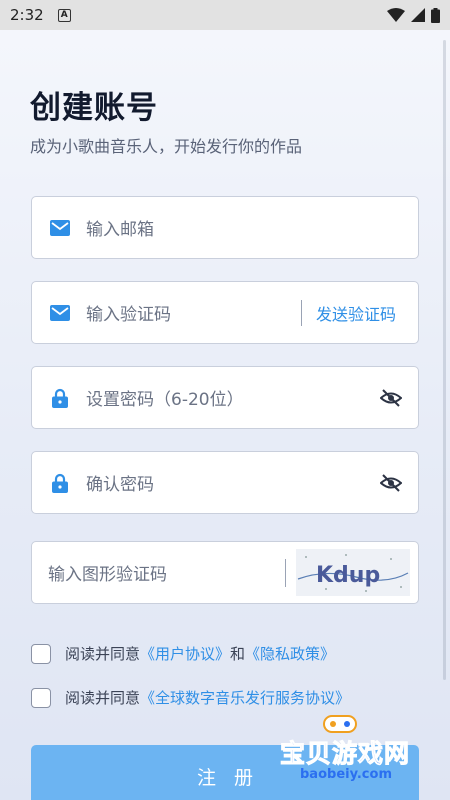  Describe the element at coordinates (348, 575) in the screenshot. I see `captcha-text: Kdup` at that location.